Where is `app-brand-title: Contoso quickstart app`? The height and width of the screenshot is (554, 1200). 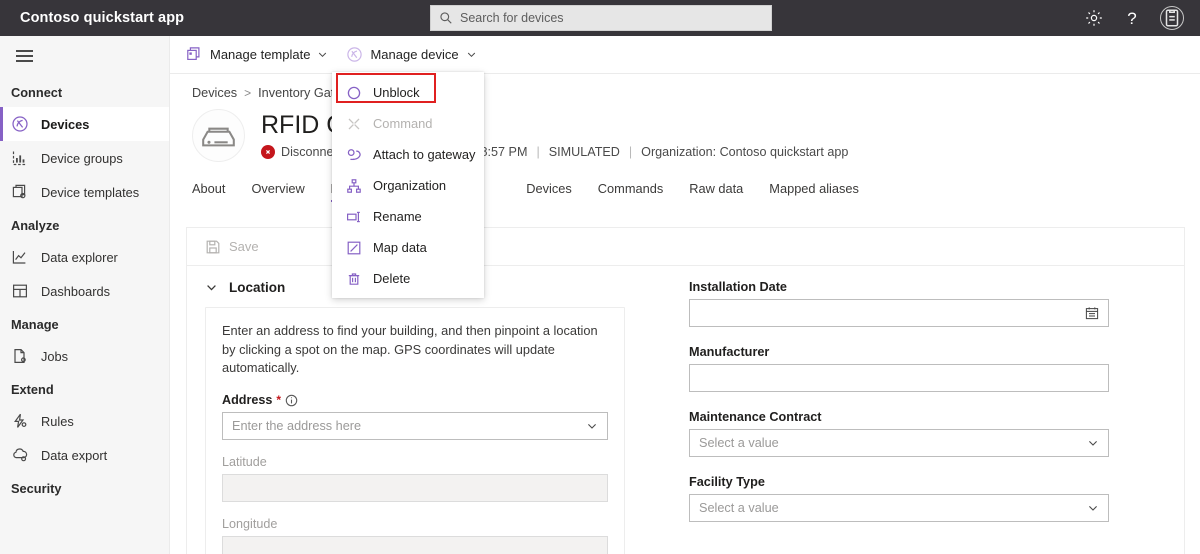 app-brand-title: Contoso quickstart app is located at coordinates (102, 18).